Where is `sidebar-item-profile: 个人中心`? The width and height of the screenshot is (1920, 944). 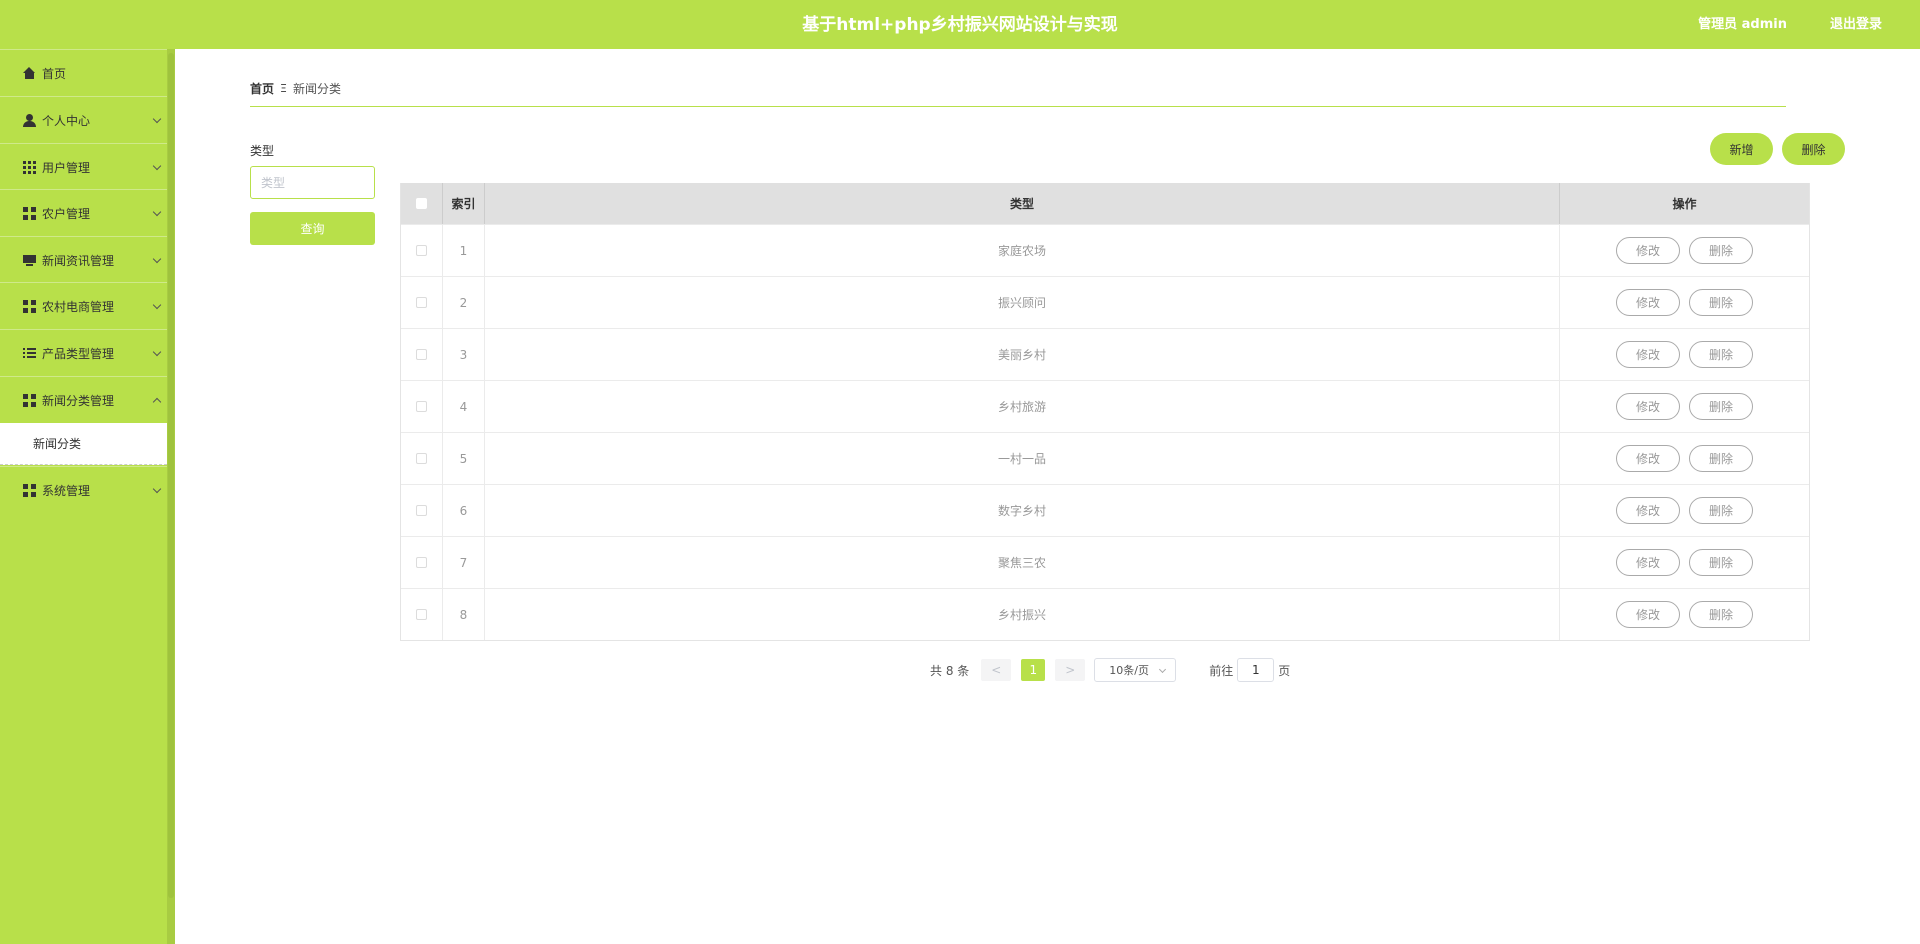 sidebar-item-profile: 个人中心 is located at coordinates (86, 119).